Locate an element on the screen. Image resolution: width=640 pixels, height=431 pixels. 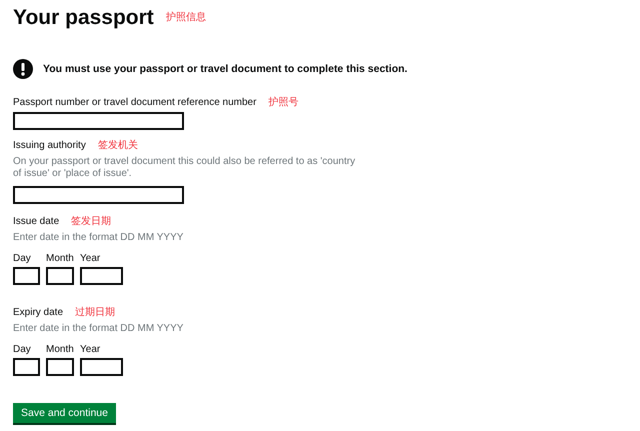
field-label: Passport number or travel document reference number is located at coordinates (134, 102).